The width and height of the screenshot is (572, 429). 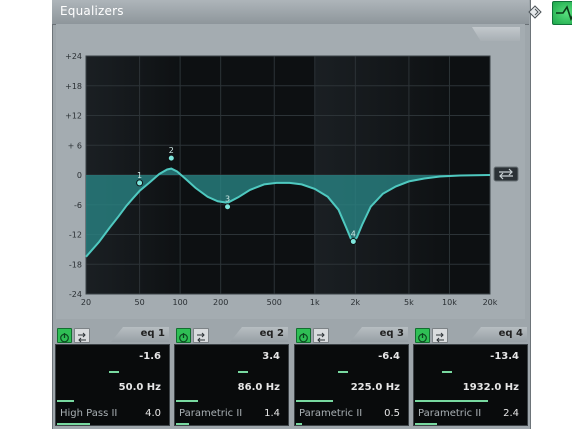 I want to click on y-tick-label: + 6, so click(x=75, y=145).